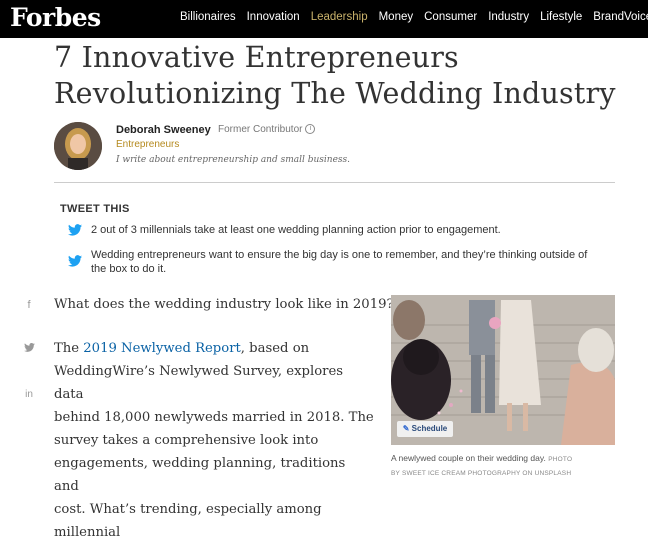  Describe the element at coordinates (163, 130) in the screenshot. I see `author-name: Deborah Sweeney` at that location.